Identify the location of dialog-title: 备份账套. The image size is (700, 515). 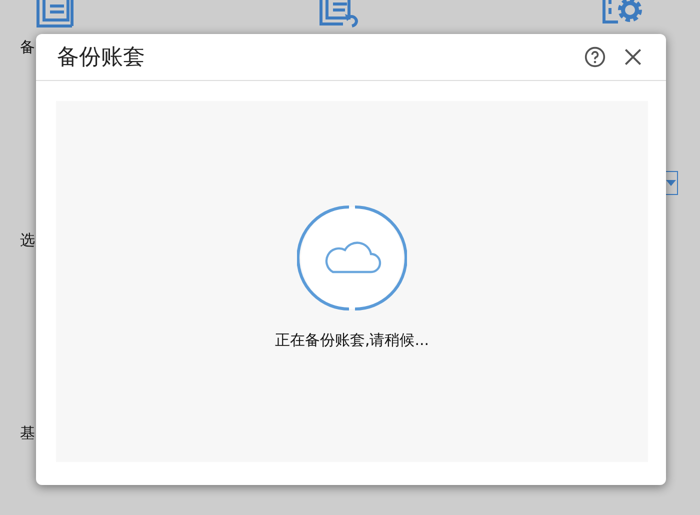
(101, 58).